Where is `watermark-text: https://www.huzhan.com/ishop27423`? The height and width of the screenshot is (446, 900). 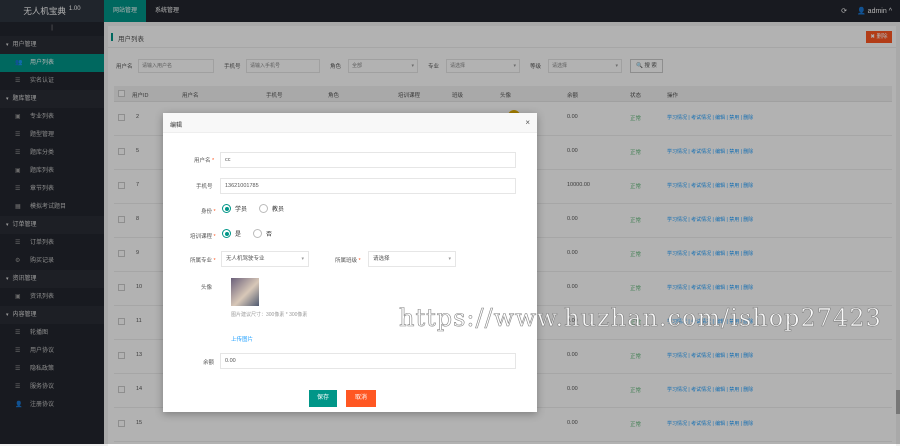 watermark-text: https://www.huzhan.com/ishop27423 is located at coordinates (640, 318).